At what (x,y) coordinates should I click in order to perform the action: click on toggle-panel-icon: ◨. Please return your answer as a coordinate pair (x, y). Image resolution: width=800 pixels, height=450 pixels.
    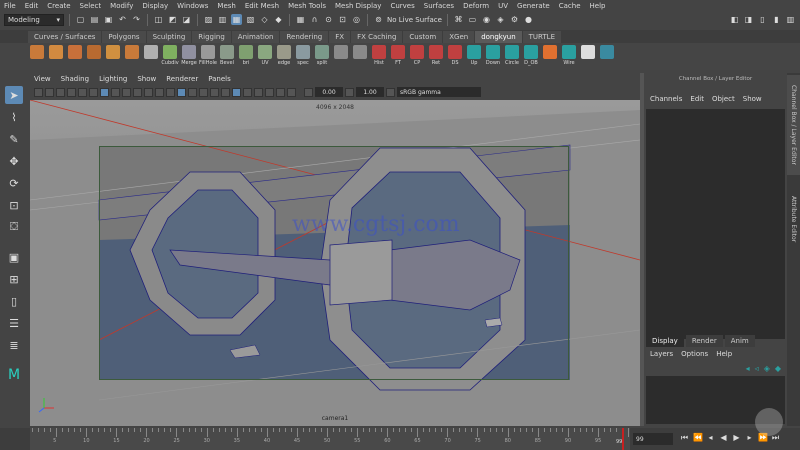
    Looking at the image, I should click on (748, 19).